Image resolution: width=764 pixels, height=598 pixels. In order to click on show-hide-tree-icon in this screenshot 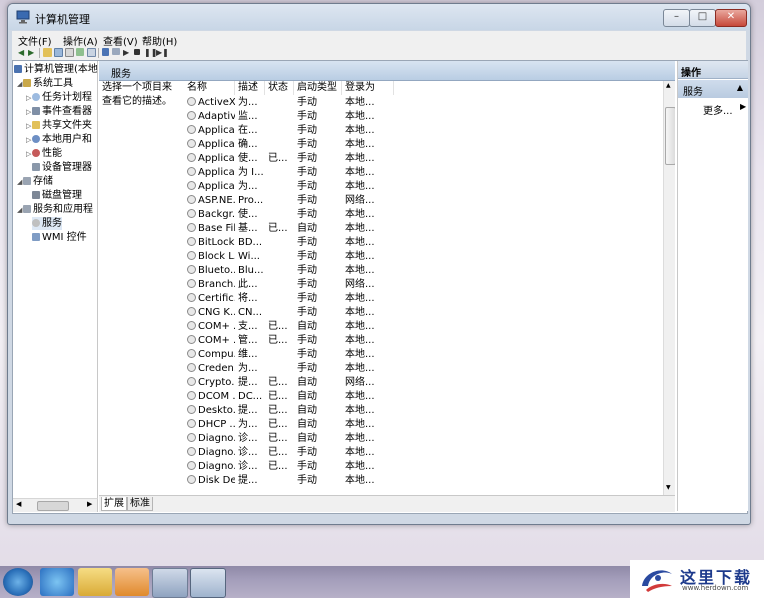, I will do `click(58, 52)`.